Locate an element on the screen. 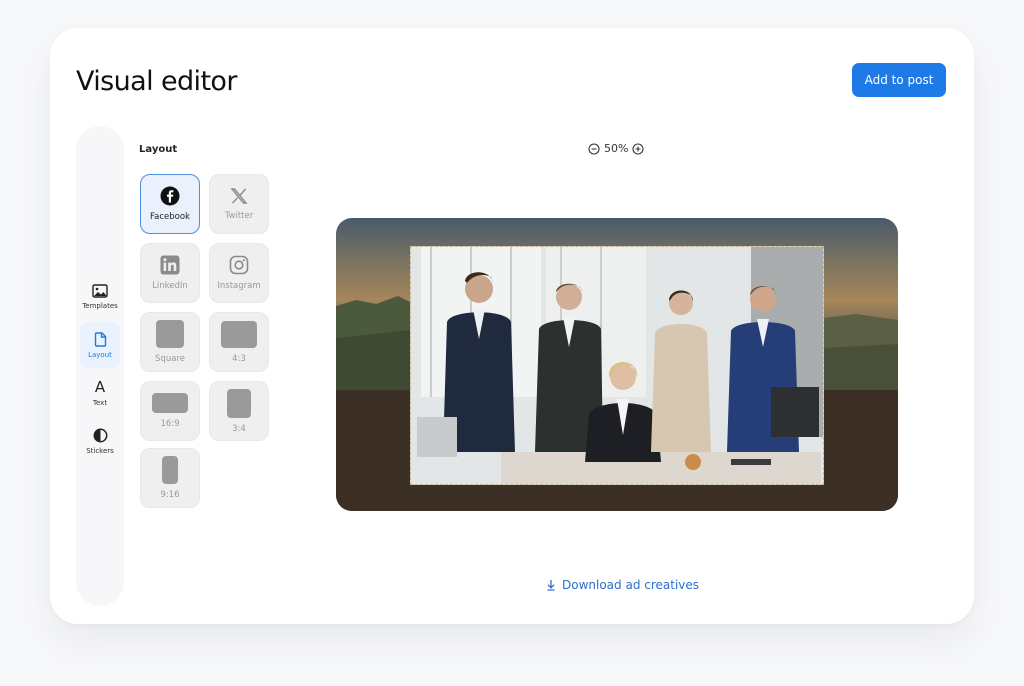  layout-option-16-9: 16:9 is located at coordinates (170, 411).